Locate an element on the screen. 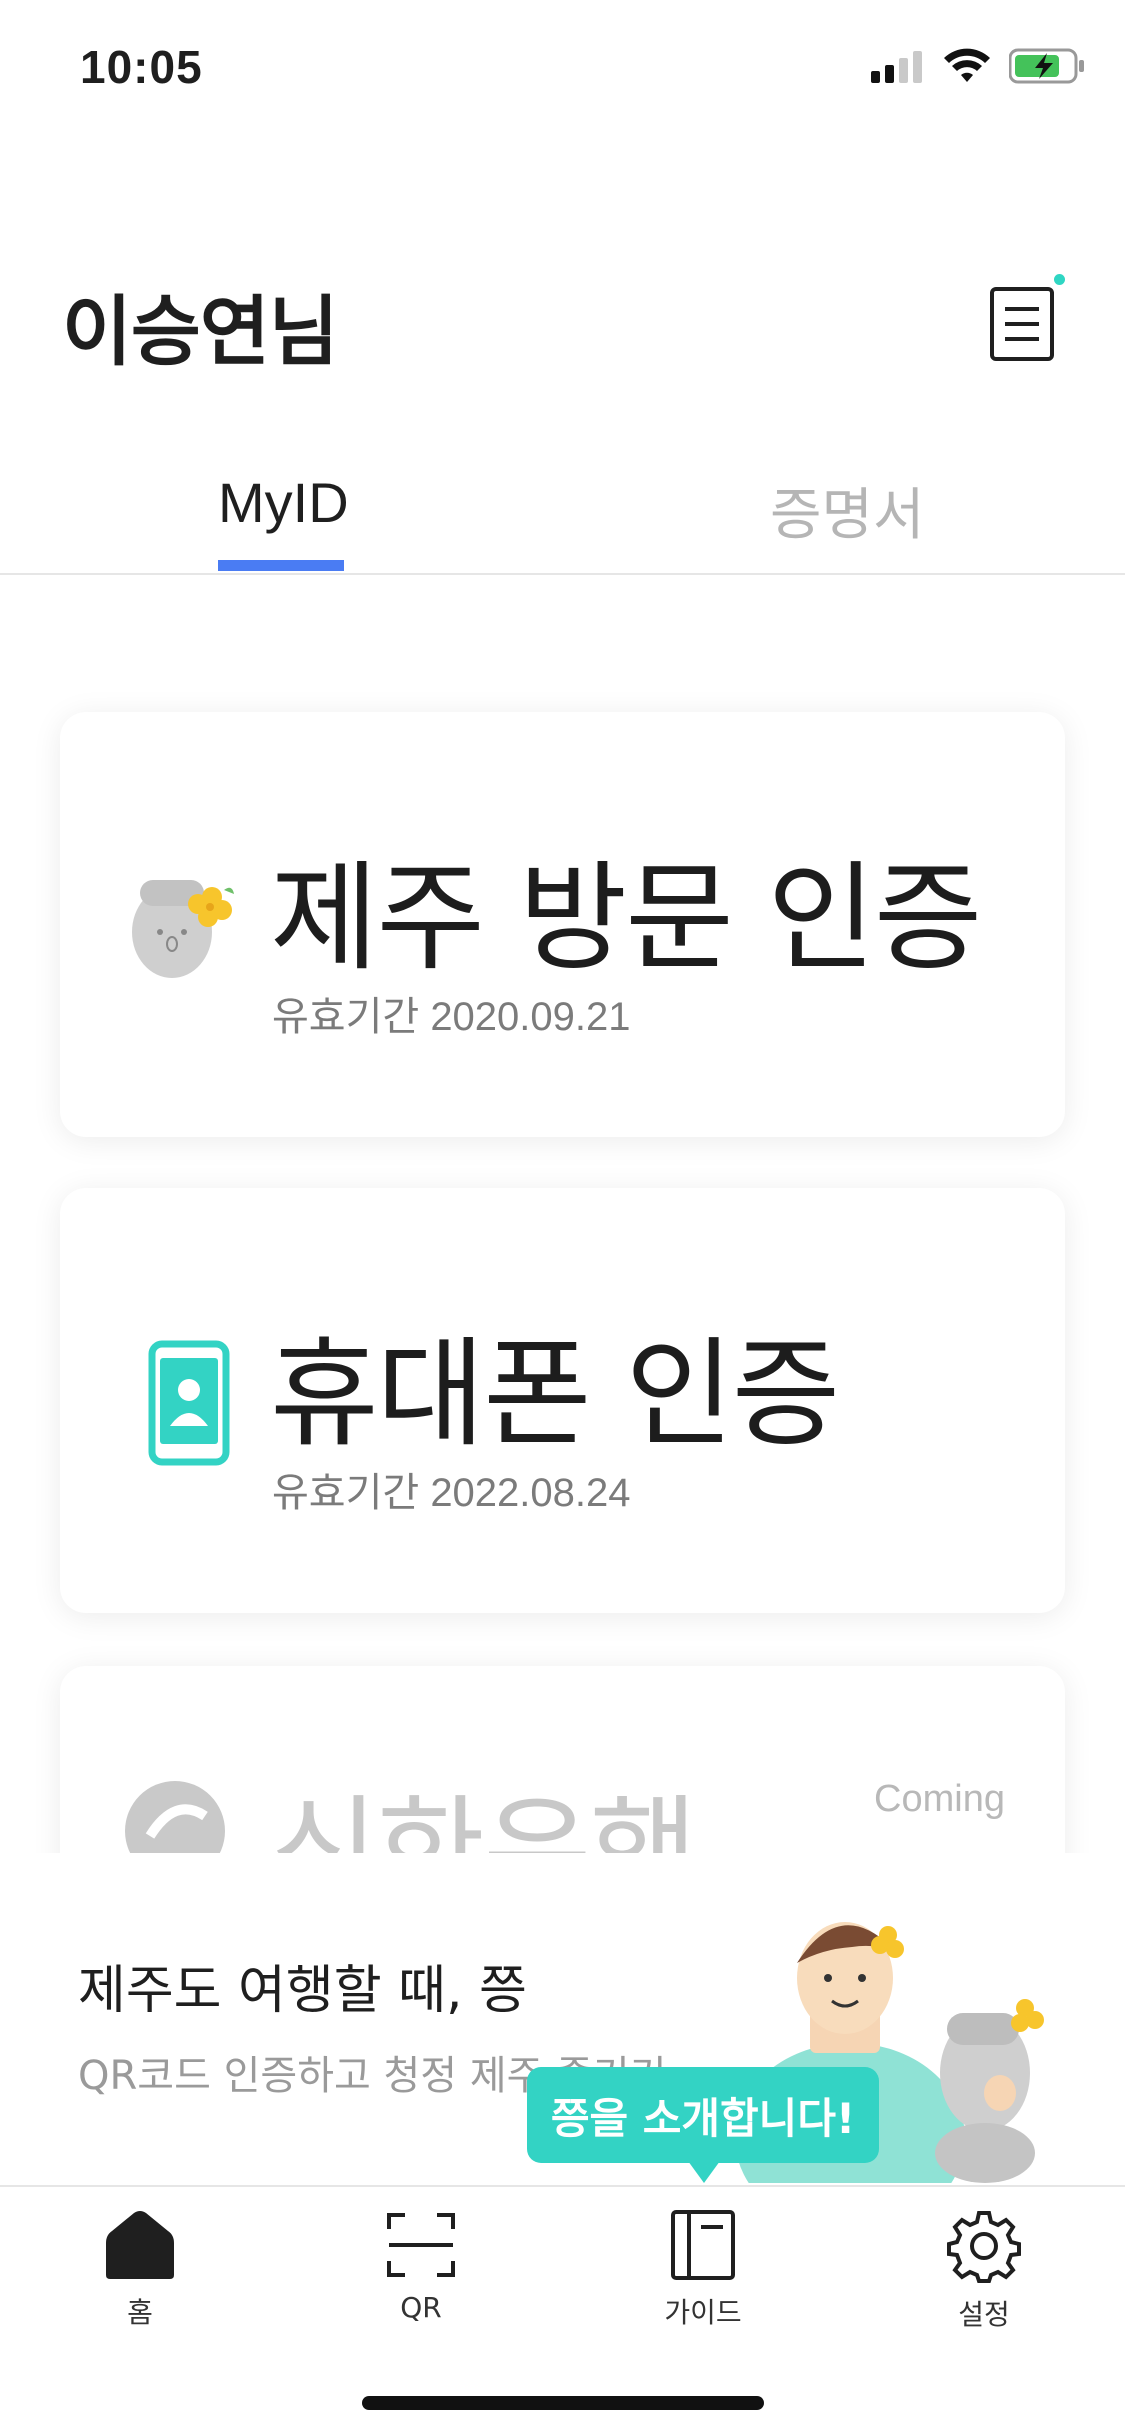 The image size is (1125, 2436). gear-icon is located at coordinates (984, 2247).